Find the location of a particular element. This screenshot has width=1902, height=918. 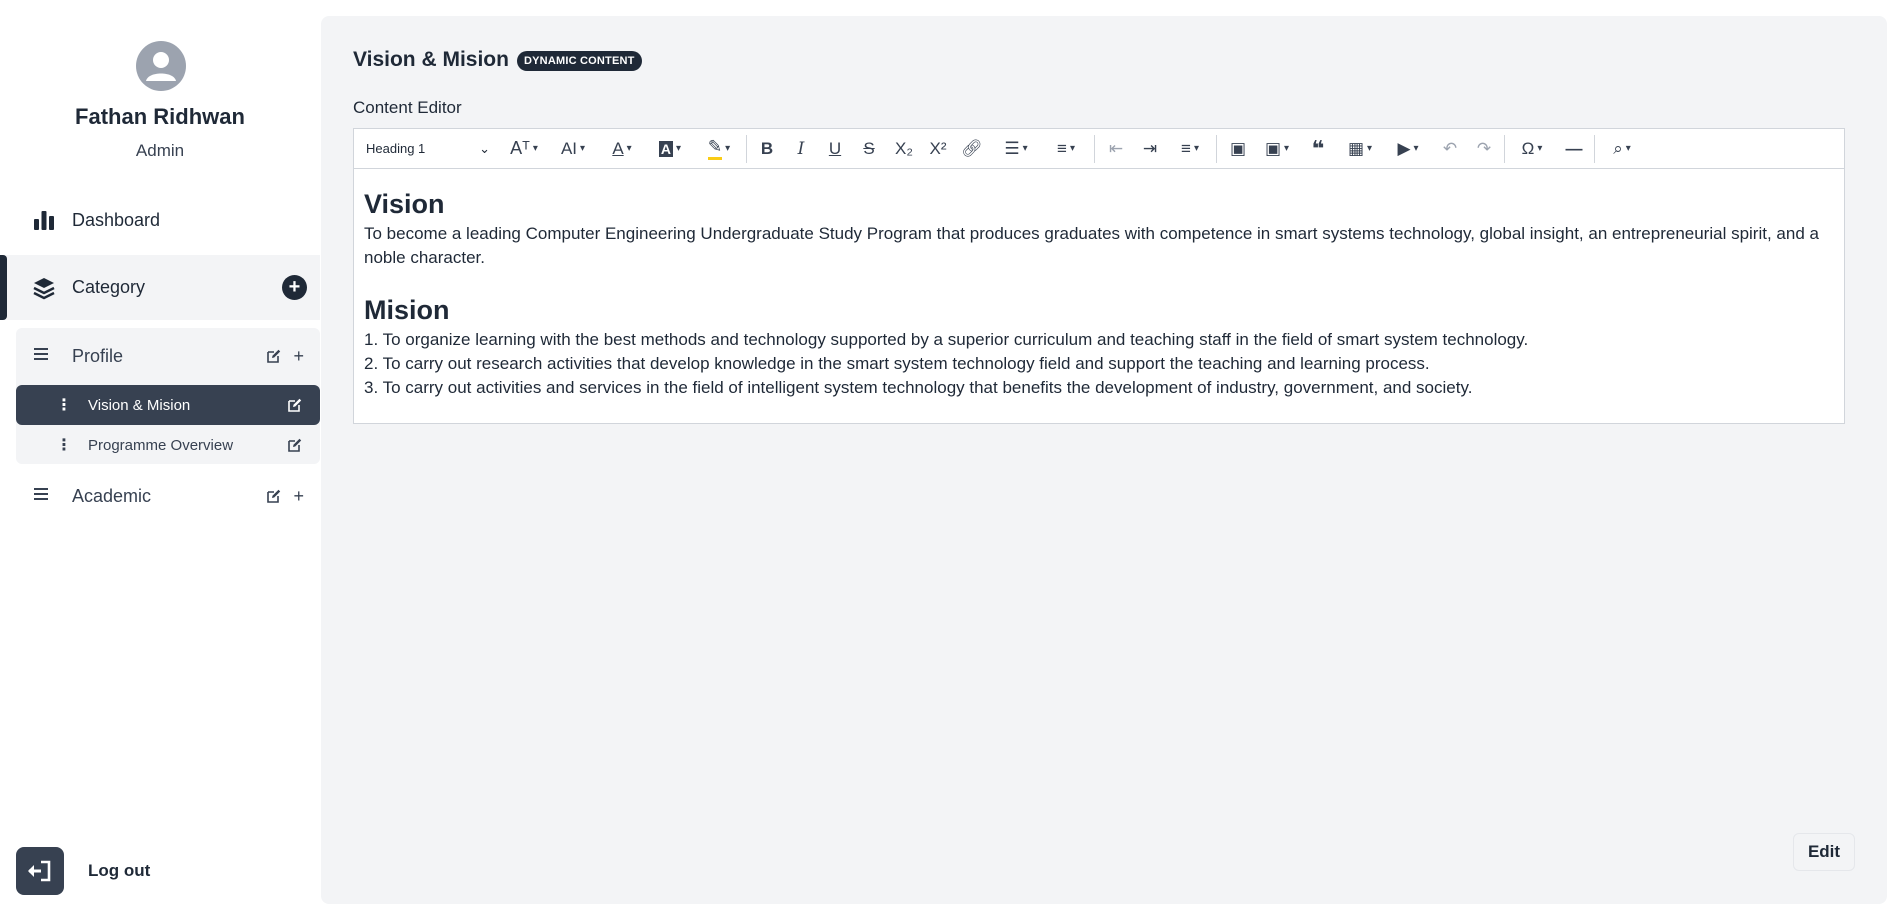

highlight-button: ✎ ▾ is located at coordinates (719, 148).